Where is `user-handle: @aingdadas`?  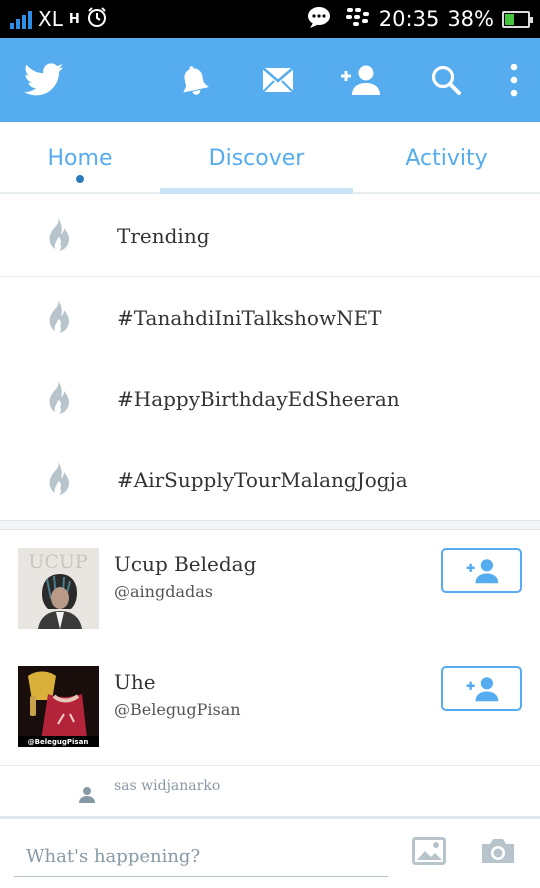 user-handle: @aingdadas is located at coordinates (163, 591).